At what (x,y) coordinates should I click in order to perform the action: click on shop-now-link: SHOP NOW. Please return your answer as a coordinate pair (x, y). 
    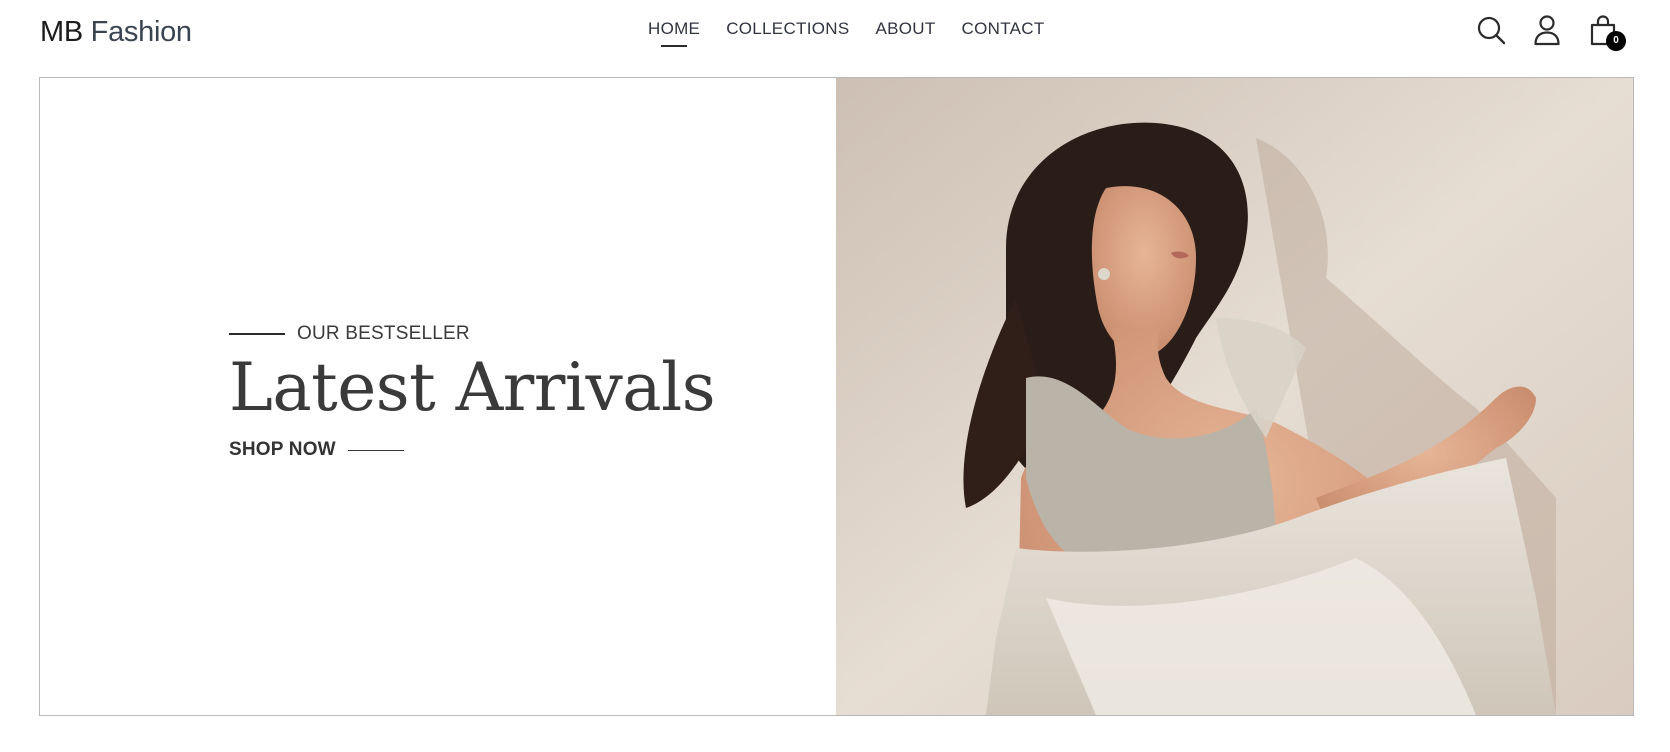
    Looking at the image, I should click on (472, 450).